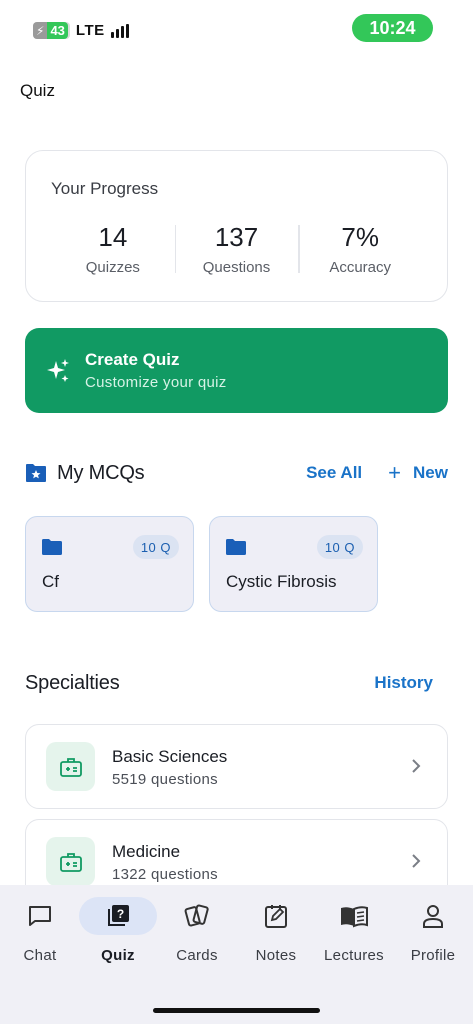 This screenshot has height=1024, width=473. I want to click on stat-accuracy: 7% Accuracy, so click(360, 248).